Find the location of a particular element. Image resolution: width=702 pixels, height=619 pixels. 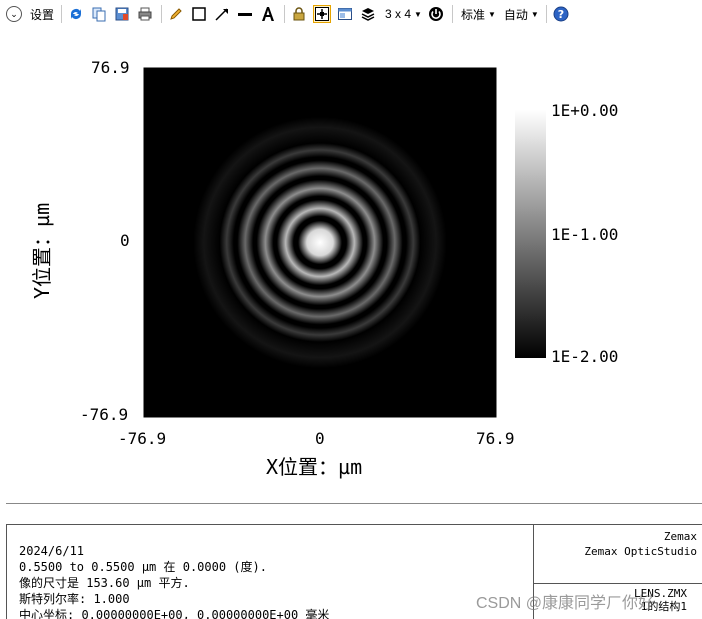

auto-update-button is located at coordinates (436, 14).